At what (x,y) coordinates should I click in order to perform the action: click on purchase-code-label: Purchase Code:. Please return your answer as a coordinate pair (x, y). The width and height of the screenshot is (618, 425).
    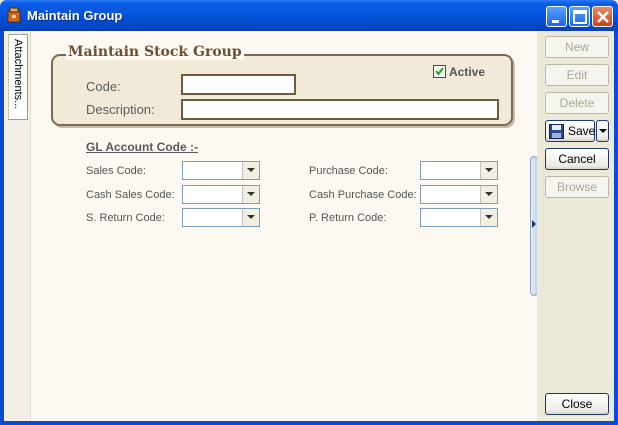
    Looking at the image, I should click on (348, 171).